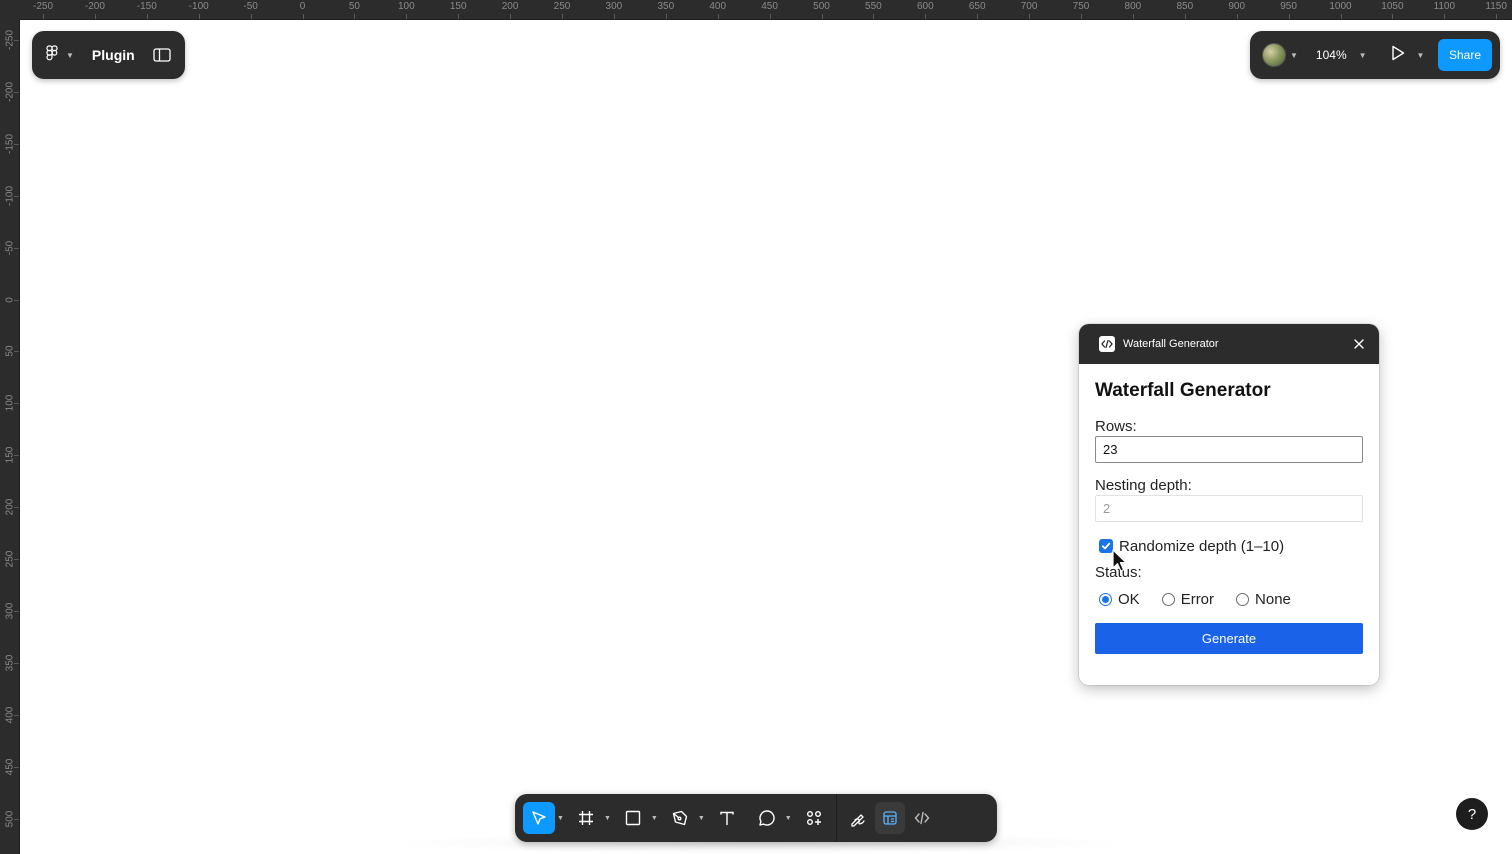  Describe the element at coordinates (1340, 6) in the screenshot. I see `ruler-tick-label: 1000` at that location.